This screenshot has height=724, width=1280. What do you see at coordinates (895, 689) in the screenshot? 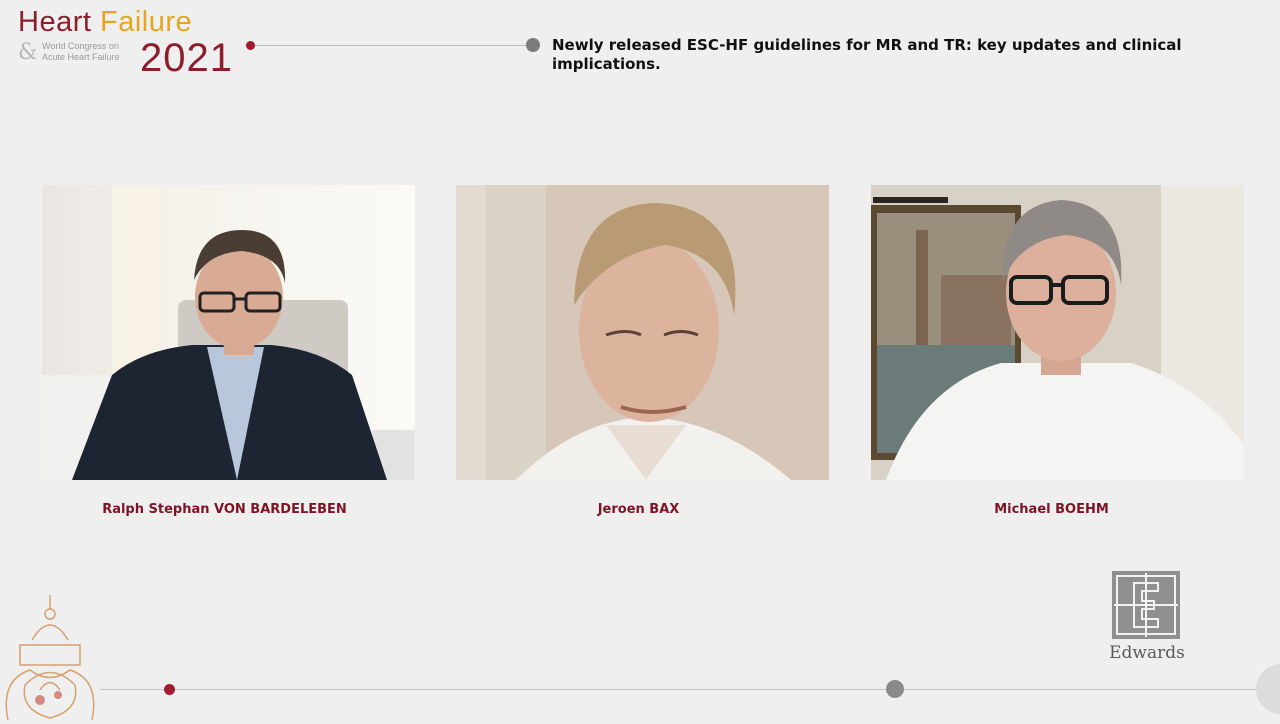
I see `timeline-grey-dot` at bounding box center [895, 689].